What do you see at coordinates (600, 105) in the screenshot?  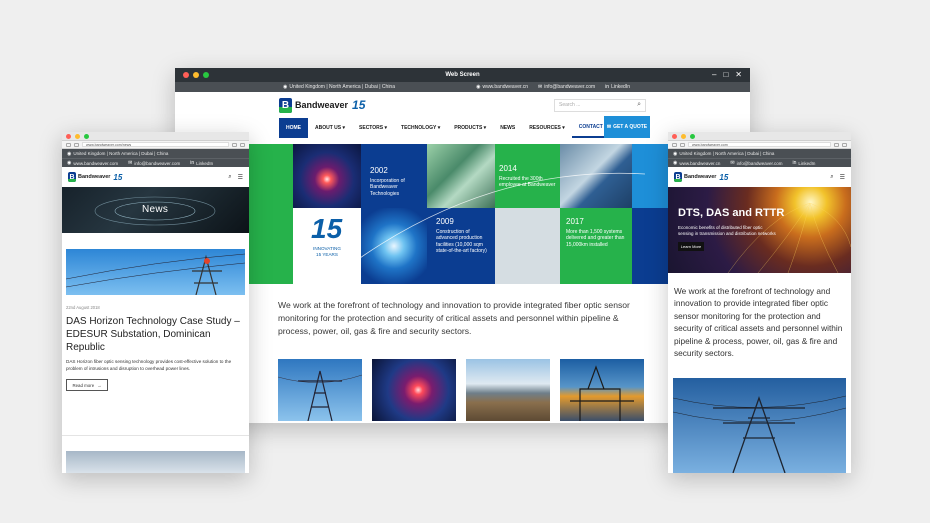 I see `search-input: Search ... ⌕` at bounding box center [600, 105].